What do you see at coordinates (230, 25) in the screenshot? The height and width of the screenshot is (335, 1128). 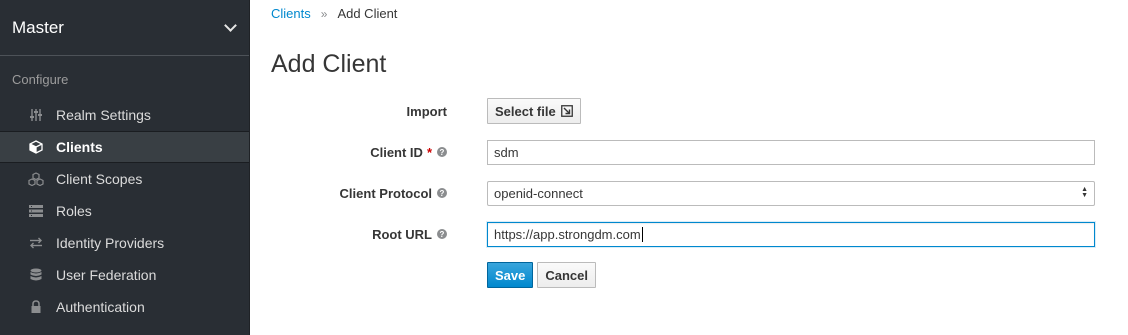 I see `chevron-down-icon` at bounding box center [230, 25].